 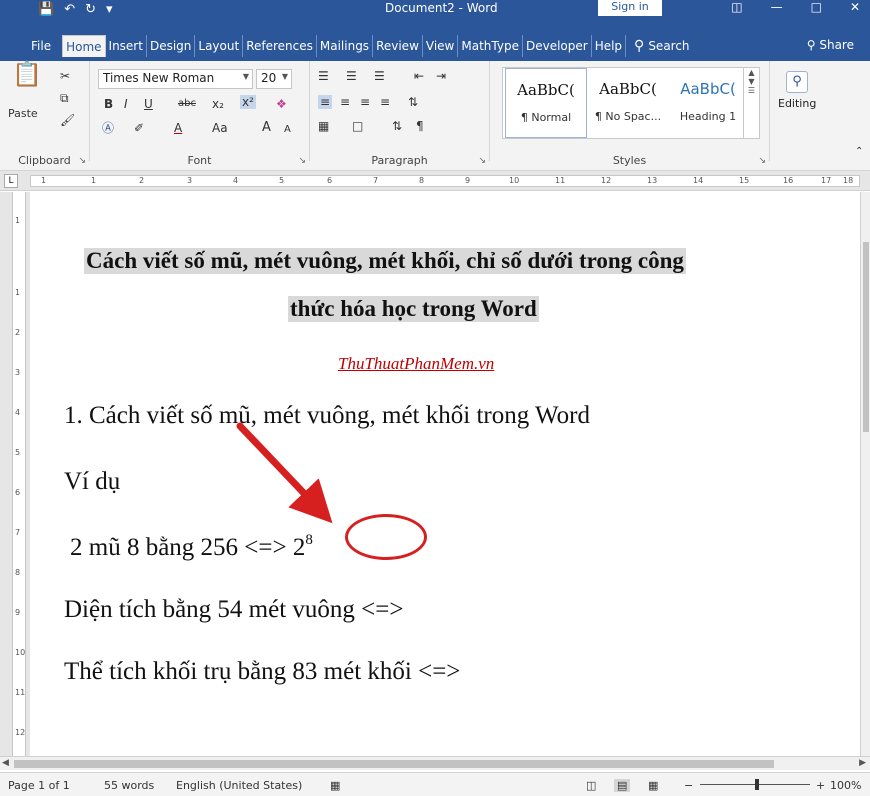 I want to click on strikethrough-button: abc, so click(x=187, y=104).